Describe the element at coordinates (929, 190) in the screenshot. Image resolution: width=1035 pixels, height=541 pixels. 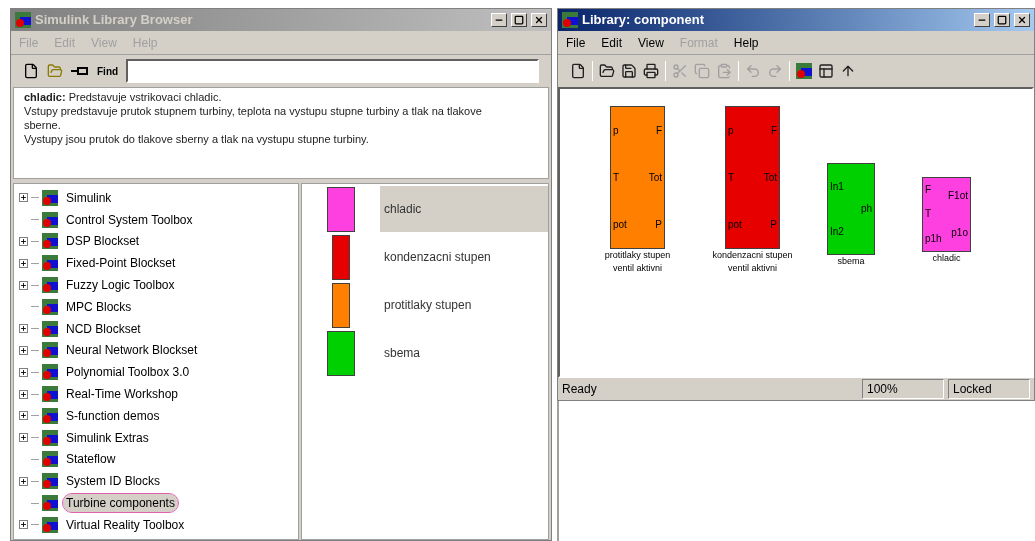
I see `input-port-label: F` at that location.